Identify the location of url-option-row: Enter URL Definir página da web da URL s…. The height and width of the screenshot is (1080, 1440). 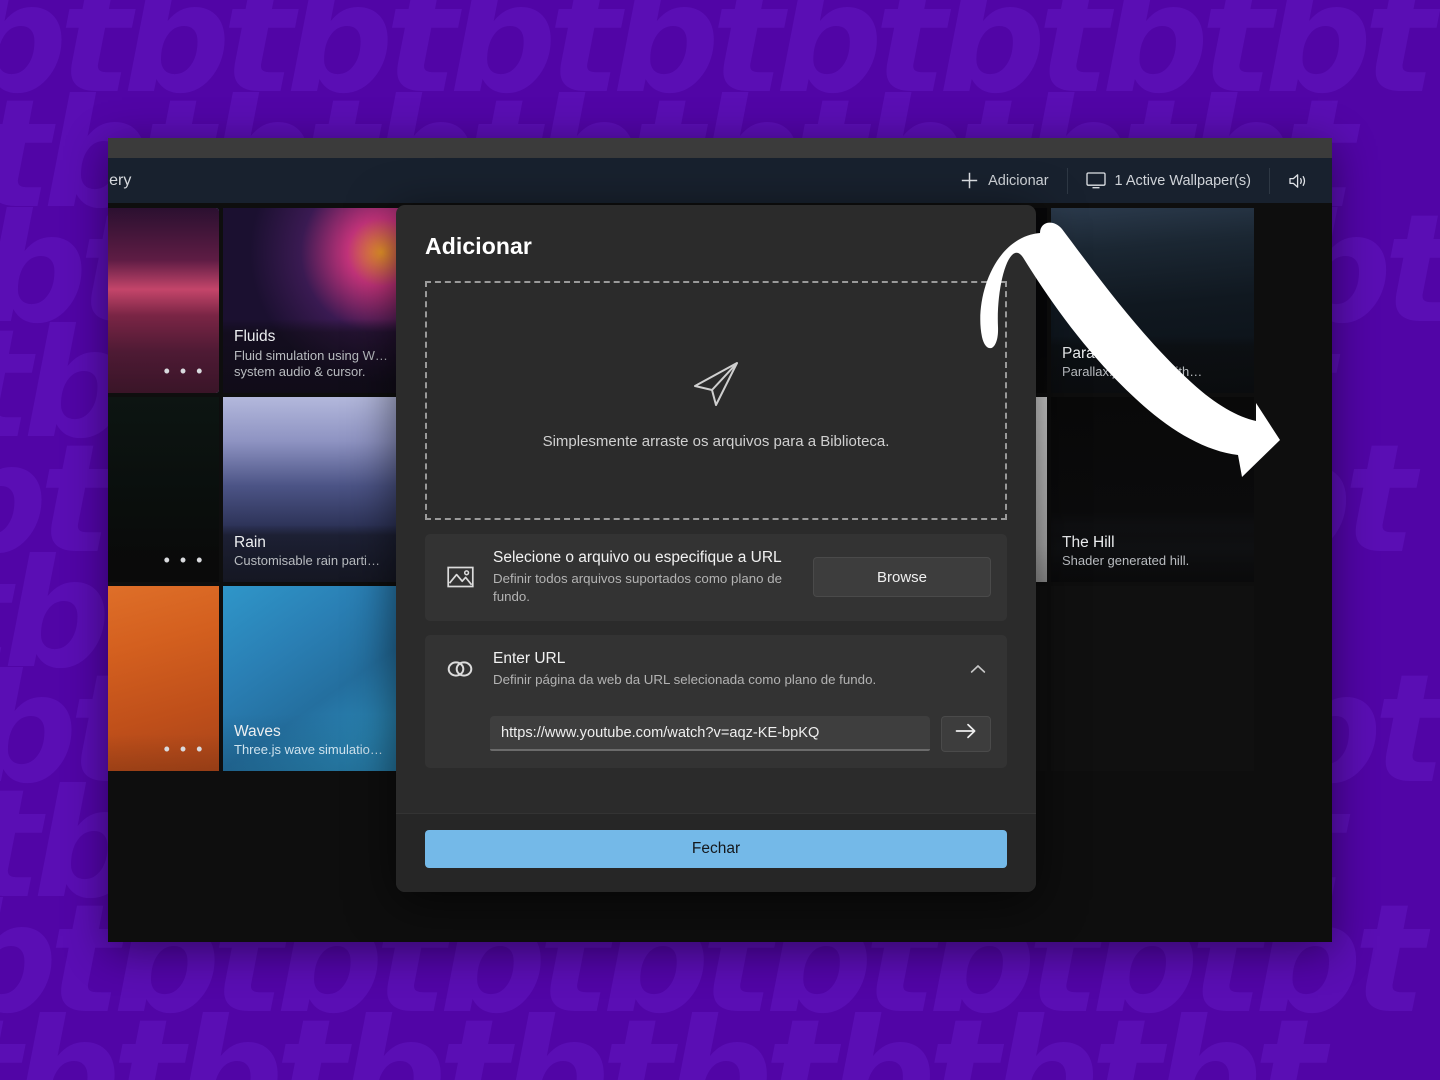
(716, 669).